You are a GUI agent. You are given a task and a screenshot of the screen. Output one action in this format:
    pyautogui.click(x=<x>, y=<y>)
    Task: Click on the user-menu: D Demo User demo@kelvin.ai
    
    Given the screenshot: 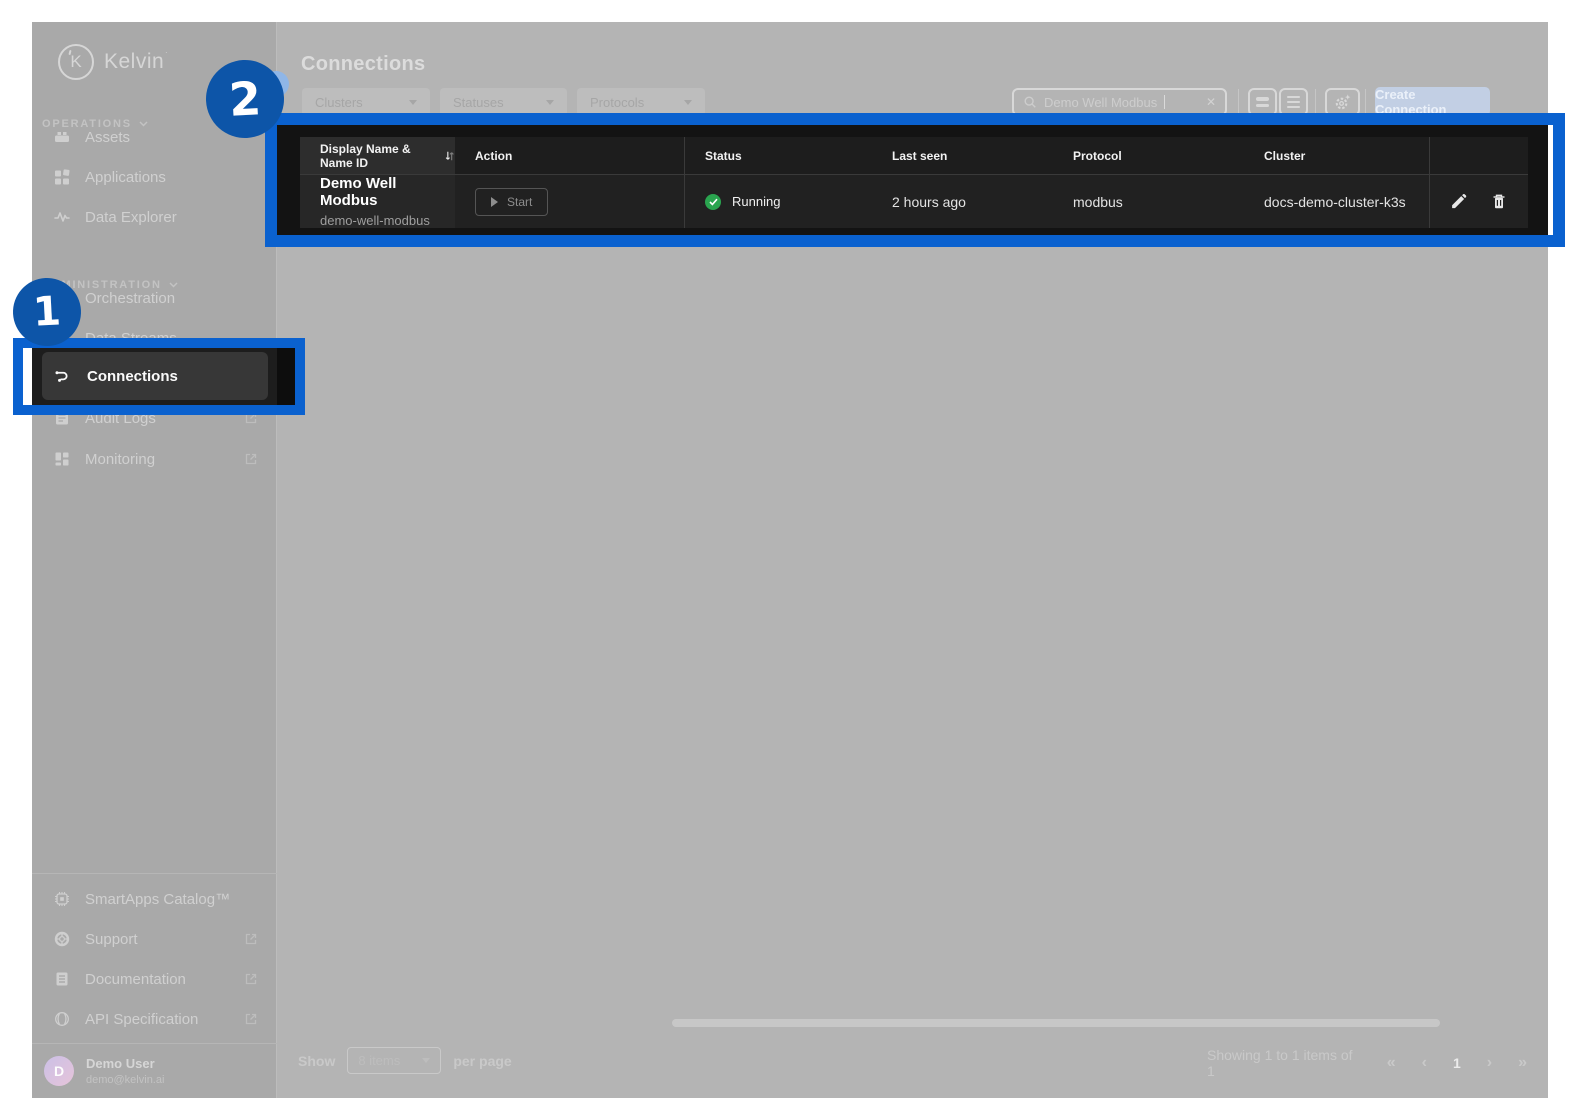 What is the action you would take?
    pyautogui.click(x=104, y=1071)
    